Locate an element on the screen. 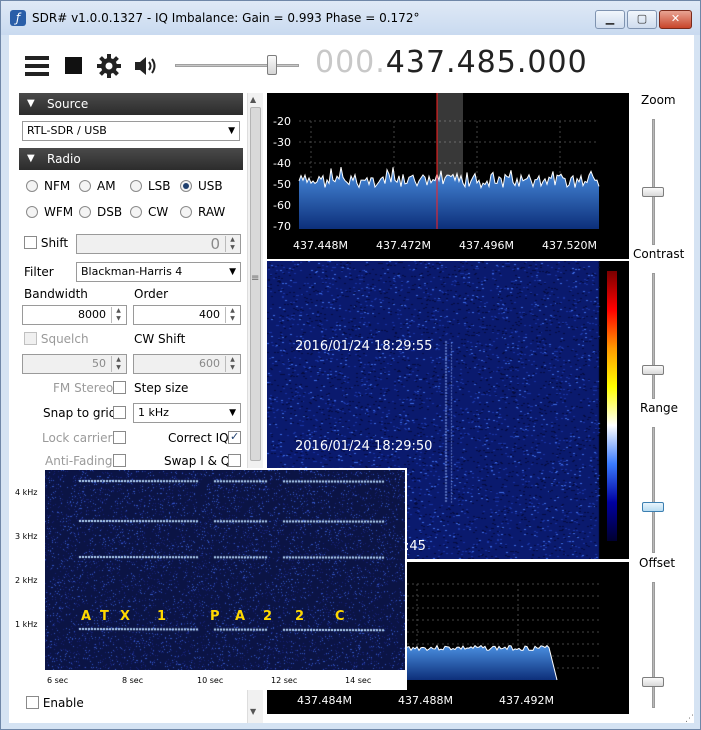 The width and height of the screenshot is (701, 730). mode-label-nfm: NFM is located at coordinates (57, 186).